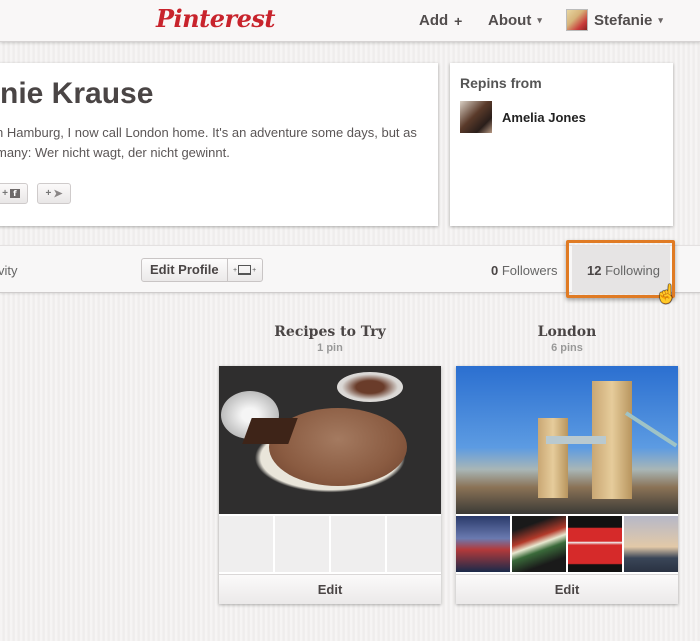 The image size is (700, 641). Describe the element at coordinates (434, 20) in the screenshot. I see `add-label: Add` at that location.